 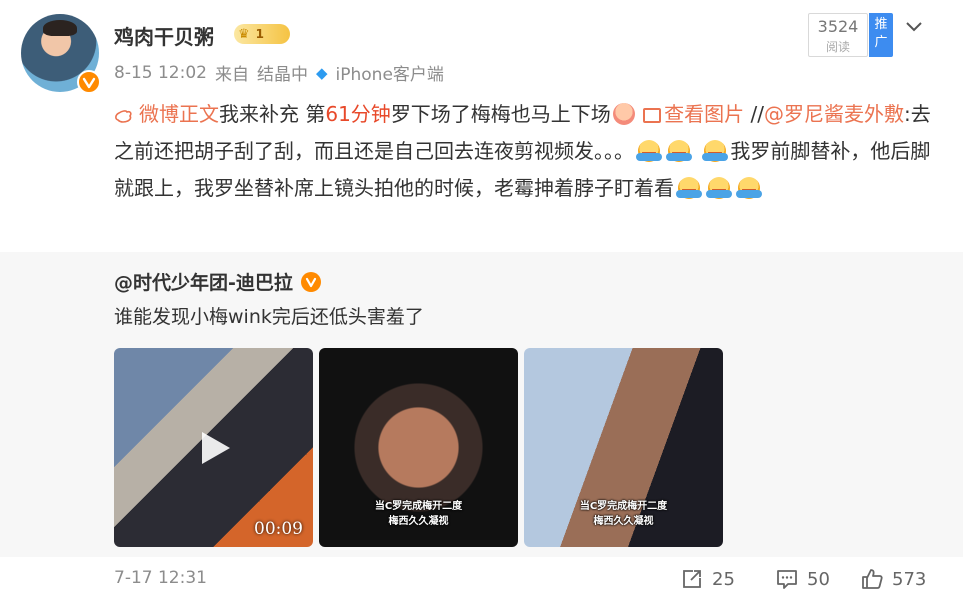 I want to click on comment-icon, so click(x=787, y=579).